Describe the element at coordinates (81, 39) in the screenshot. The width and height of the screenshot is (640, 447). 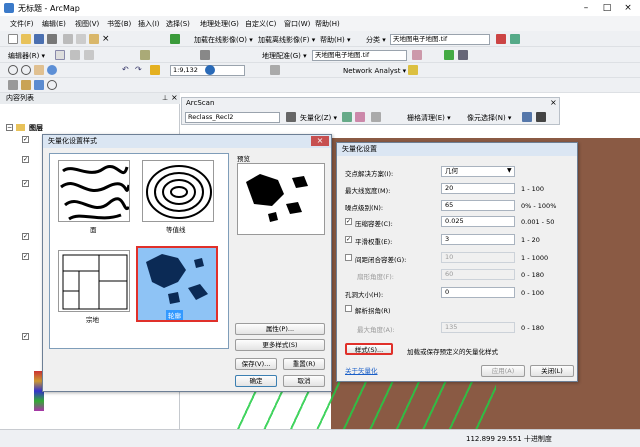
I see `copy-icon` at that location.